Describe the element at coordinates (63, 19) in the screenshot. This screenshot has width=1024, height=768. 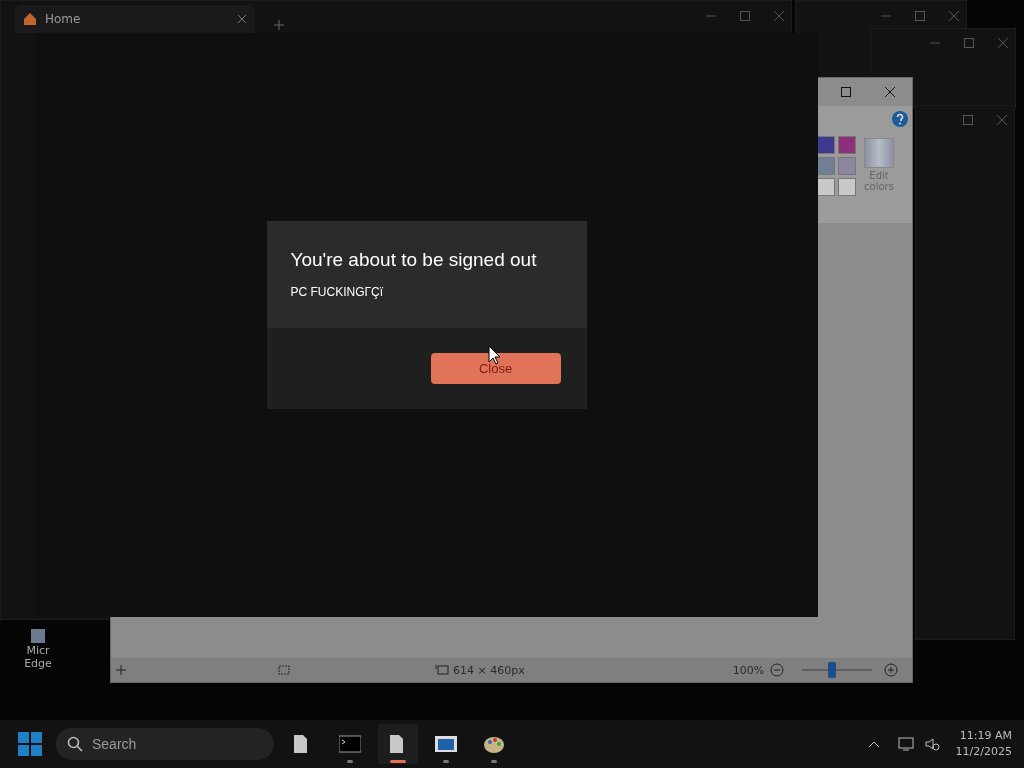
I see `tab-title: Home` at that location.